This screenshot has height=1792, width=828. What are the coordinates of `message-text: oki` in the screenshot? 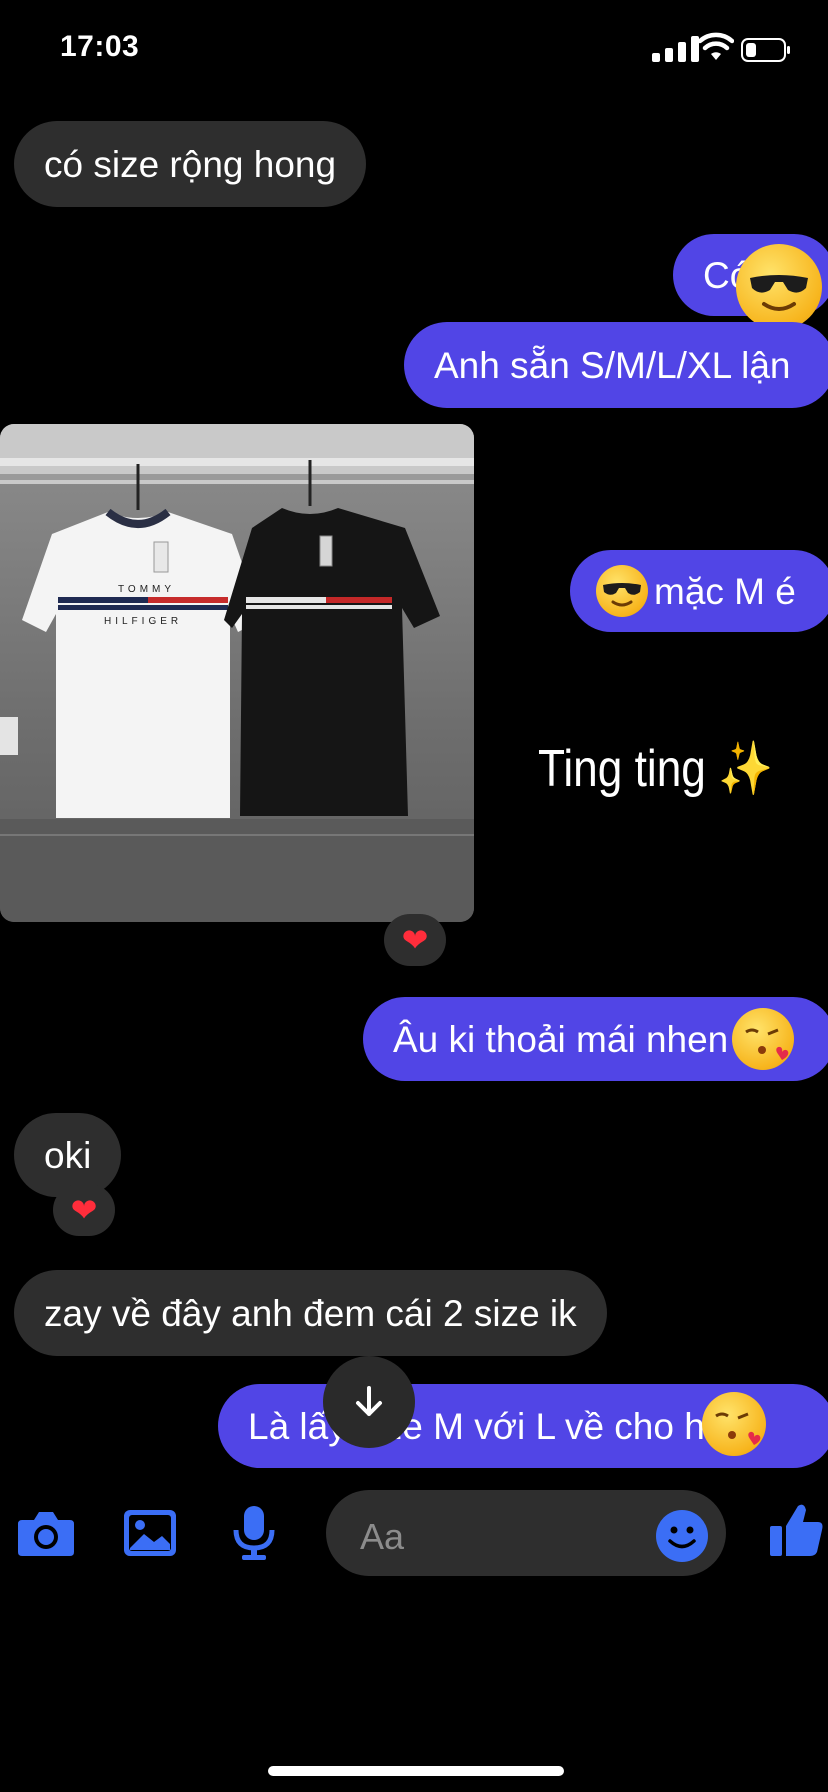 It's located at (68, 1155).